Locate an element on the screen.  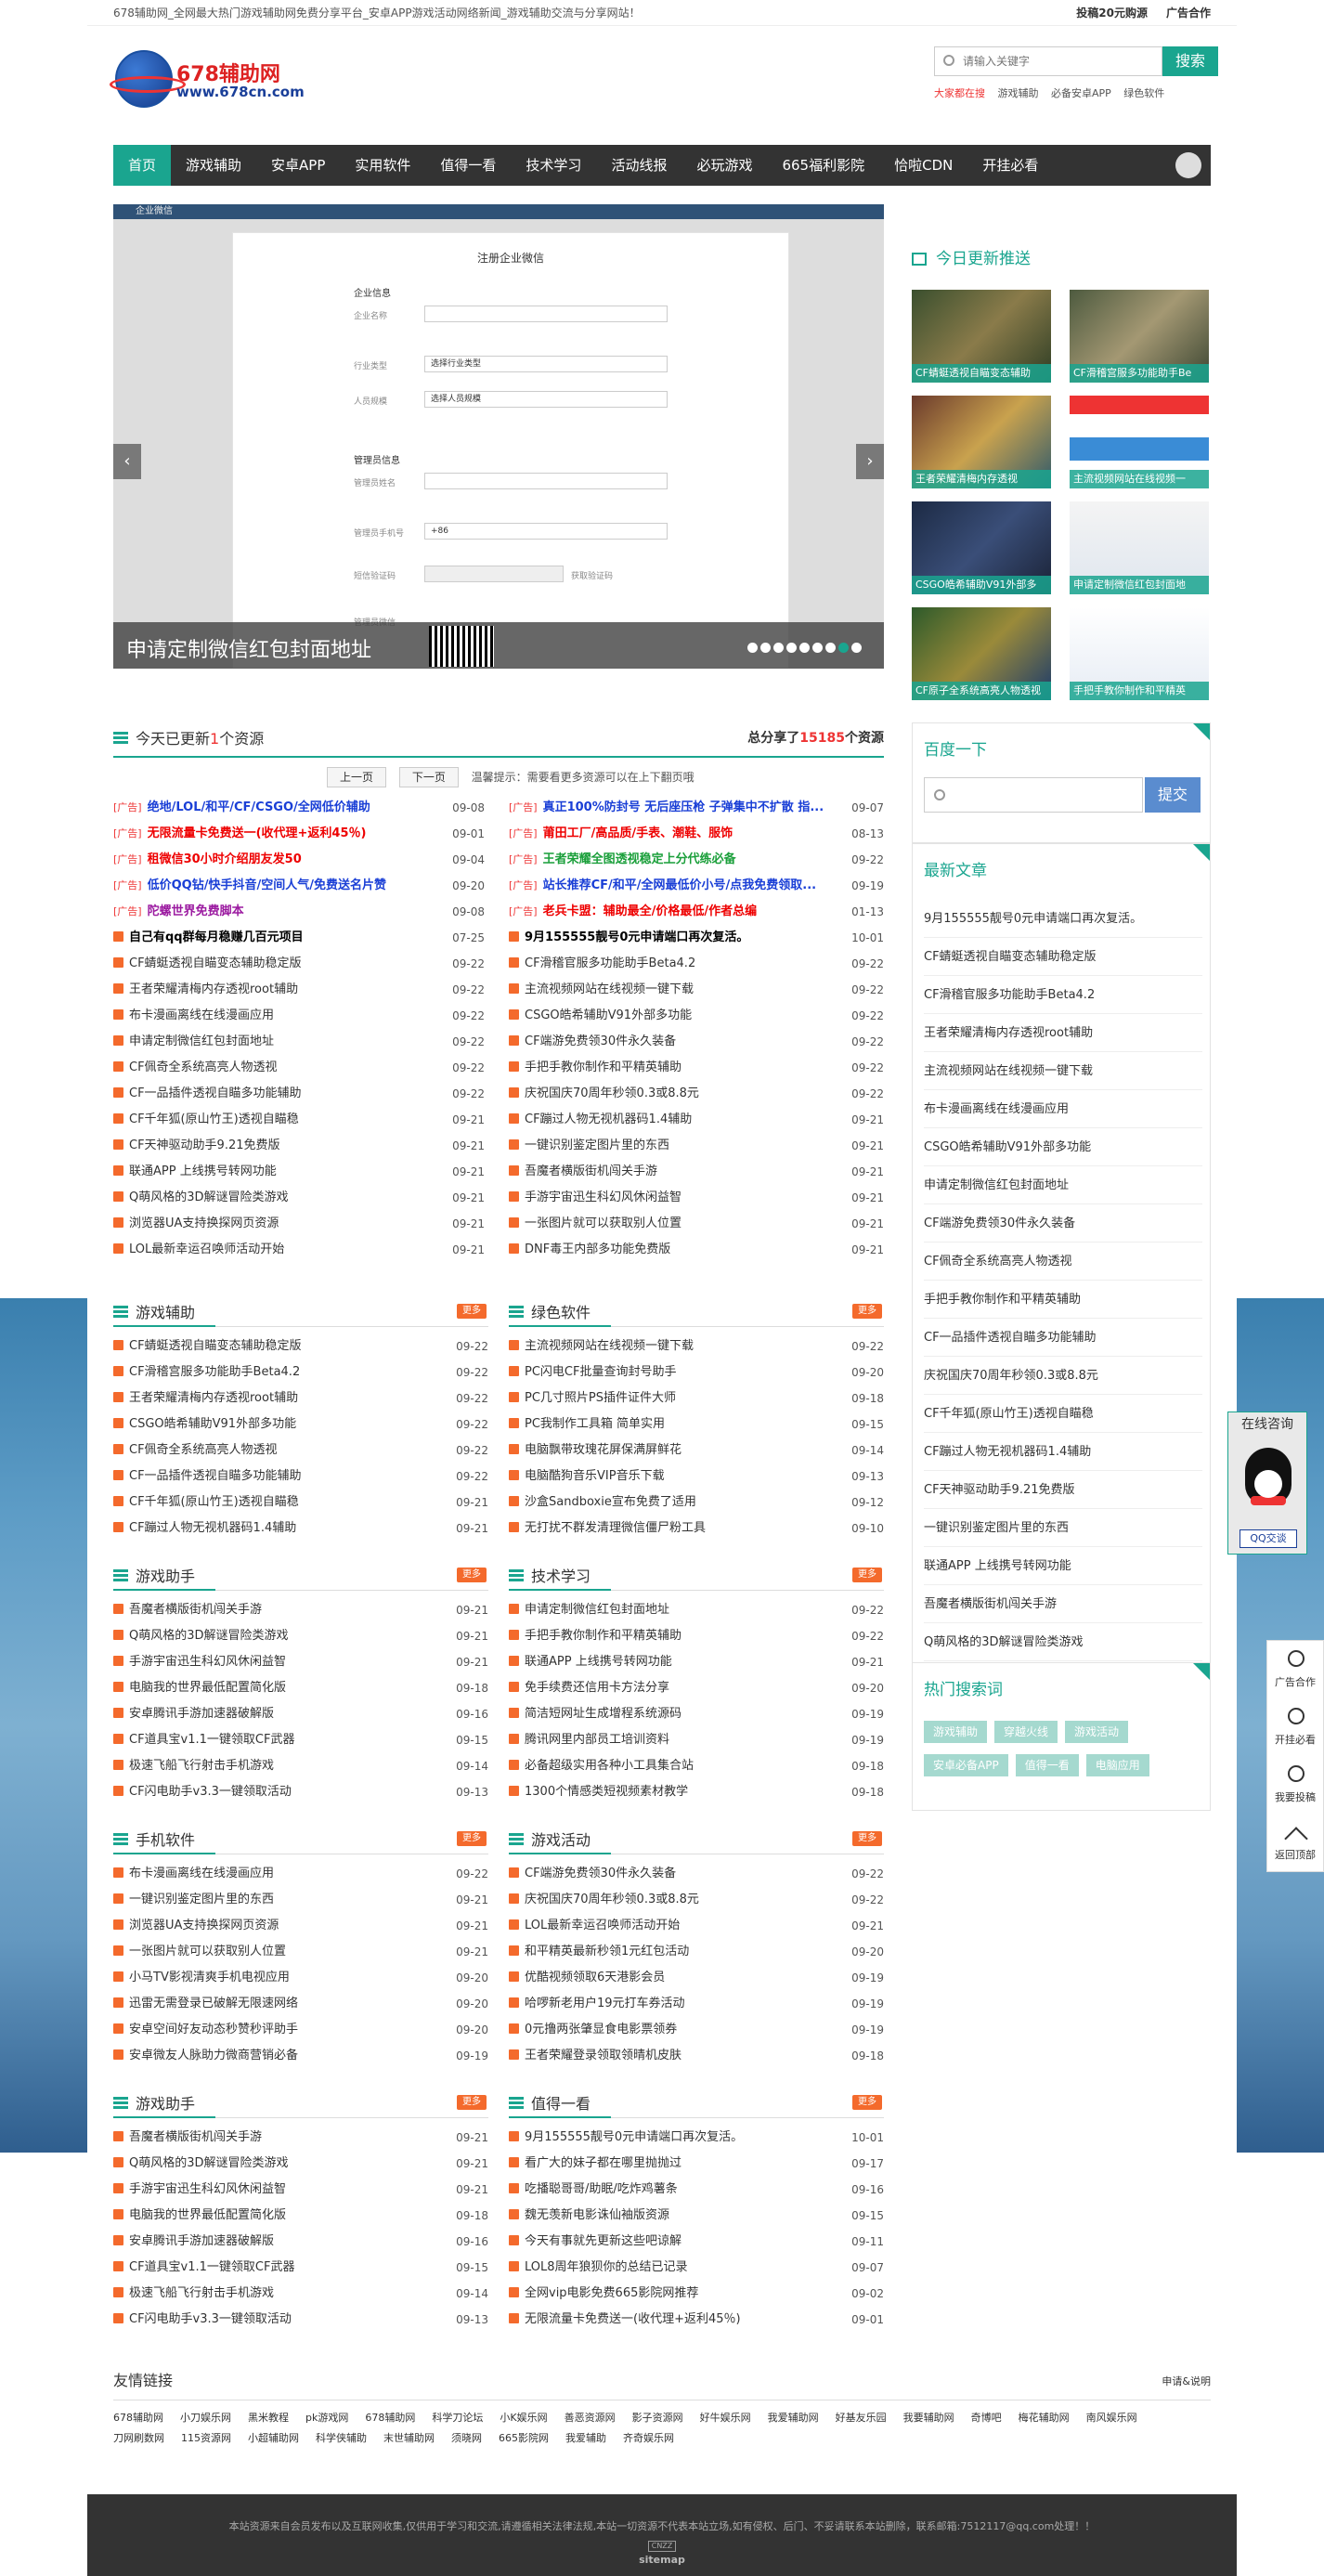
latest-article-link: Q萌风格的3D解谜冒险类游戏 is located at coordinates (1063, 1642).